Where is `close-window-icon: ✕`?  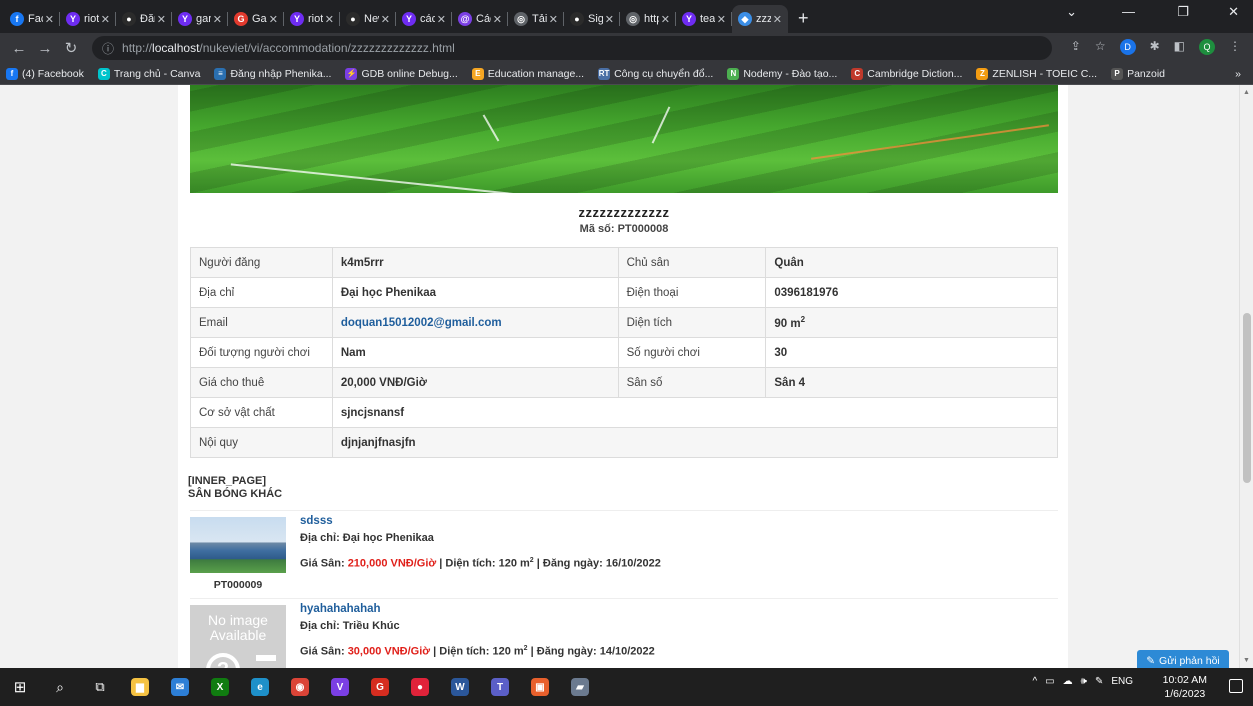
close-window-icon: ✕ is located at coordinates (1233, 12).